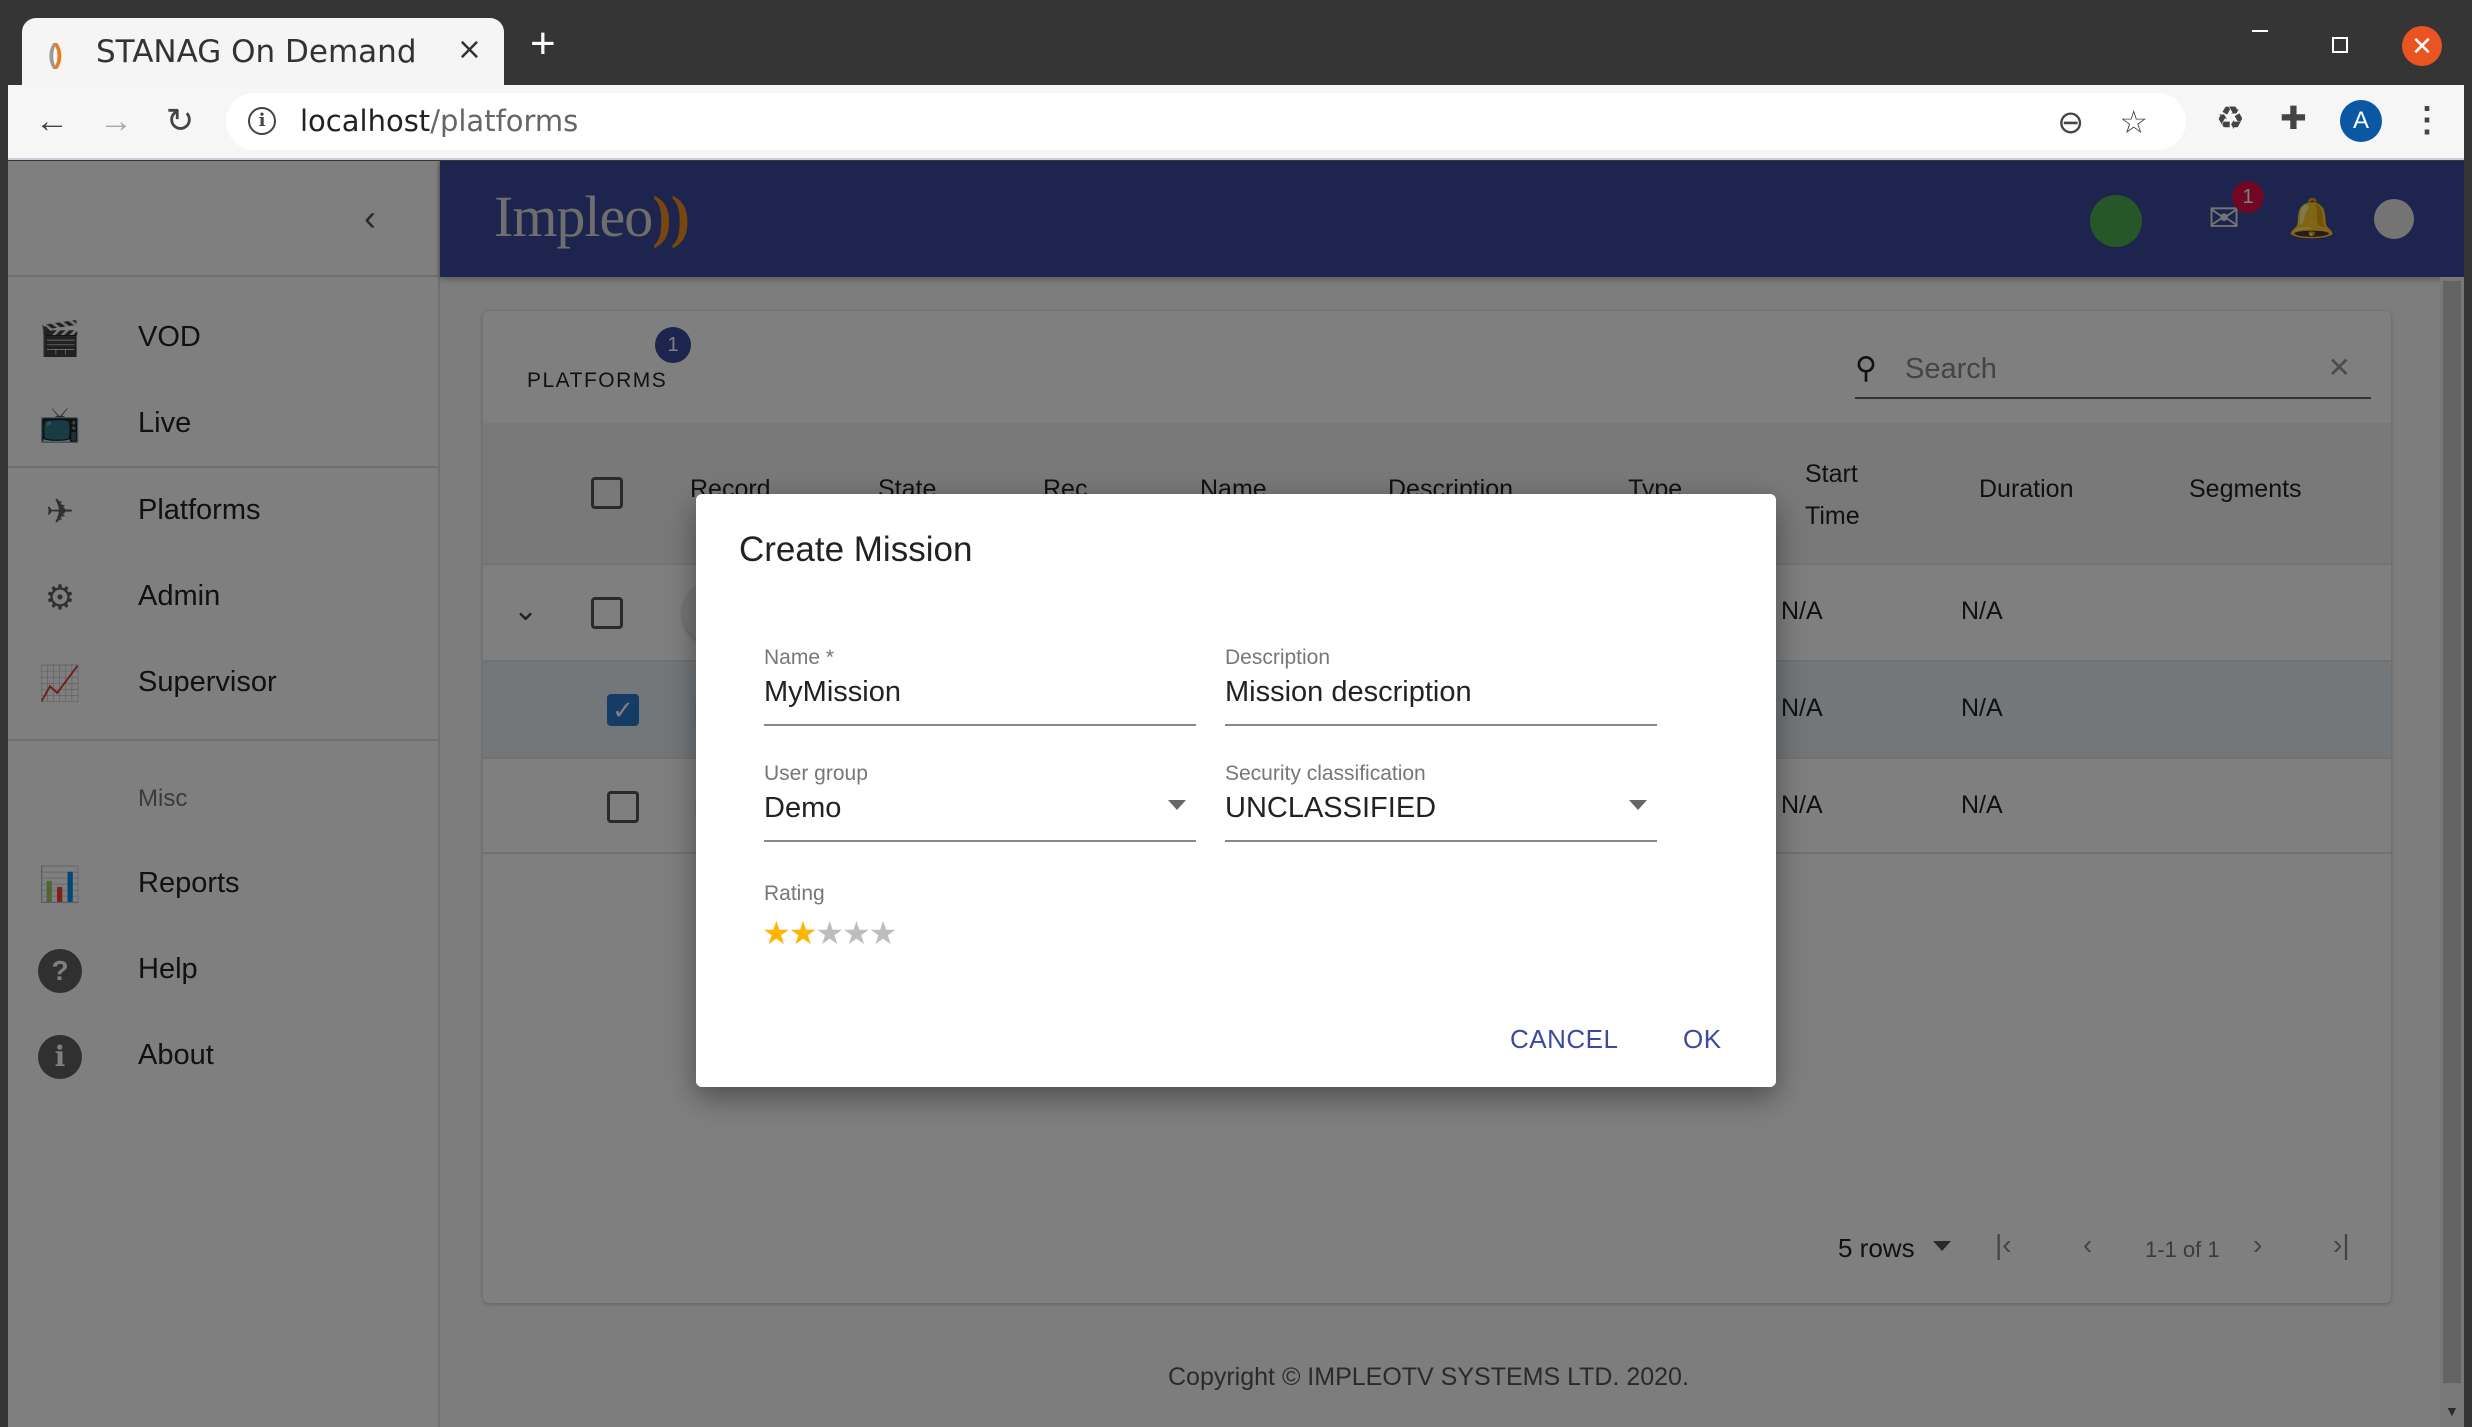 This screenshot has width=2472, height=1427. Describe the element at coordinates (2361, 121) in the screenshot. I see `profile-avatar: A` at that location.